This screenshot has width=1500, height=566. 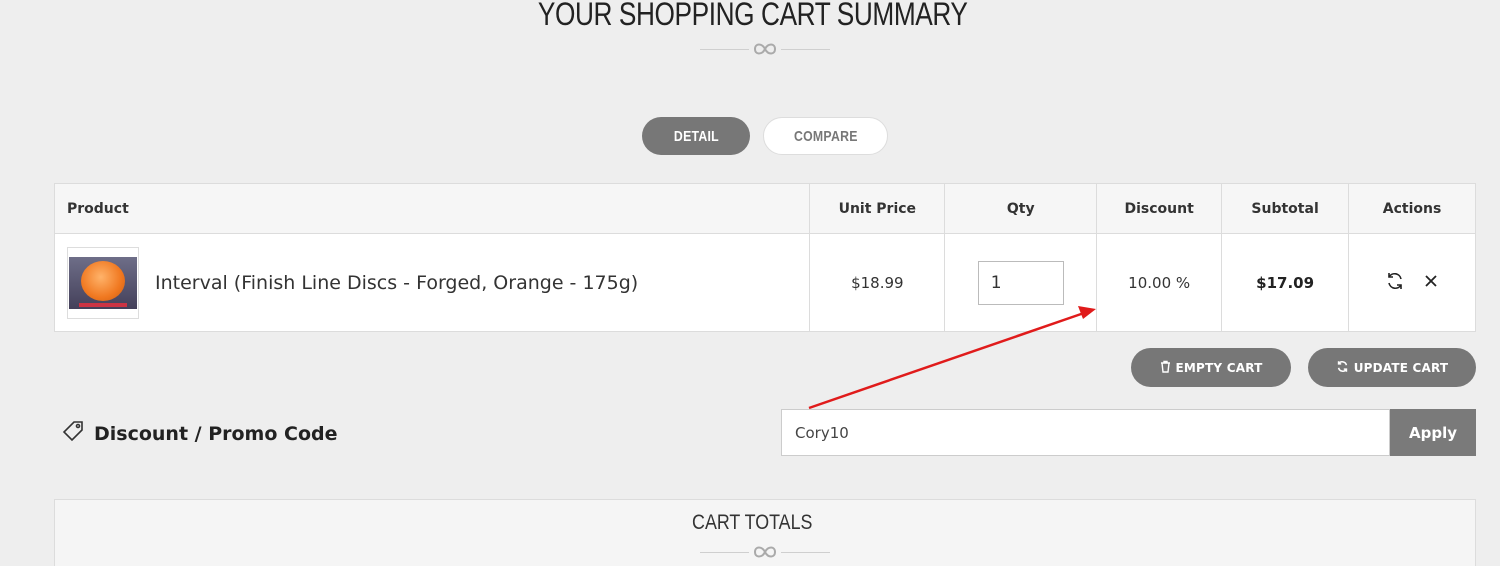 What do you see at coordinates (825, 136) in the screenshot?
I see `compare-tab-button: COMPARE` at bounding box center [825, 136].